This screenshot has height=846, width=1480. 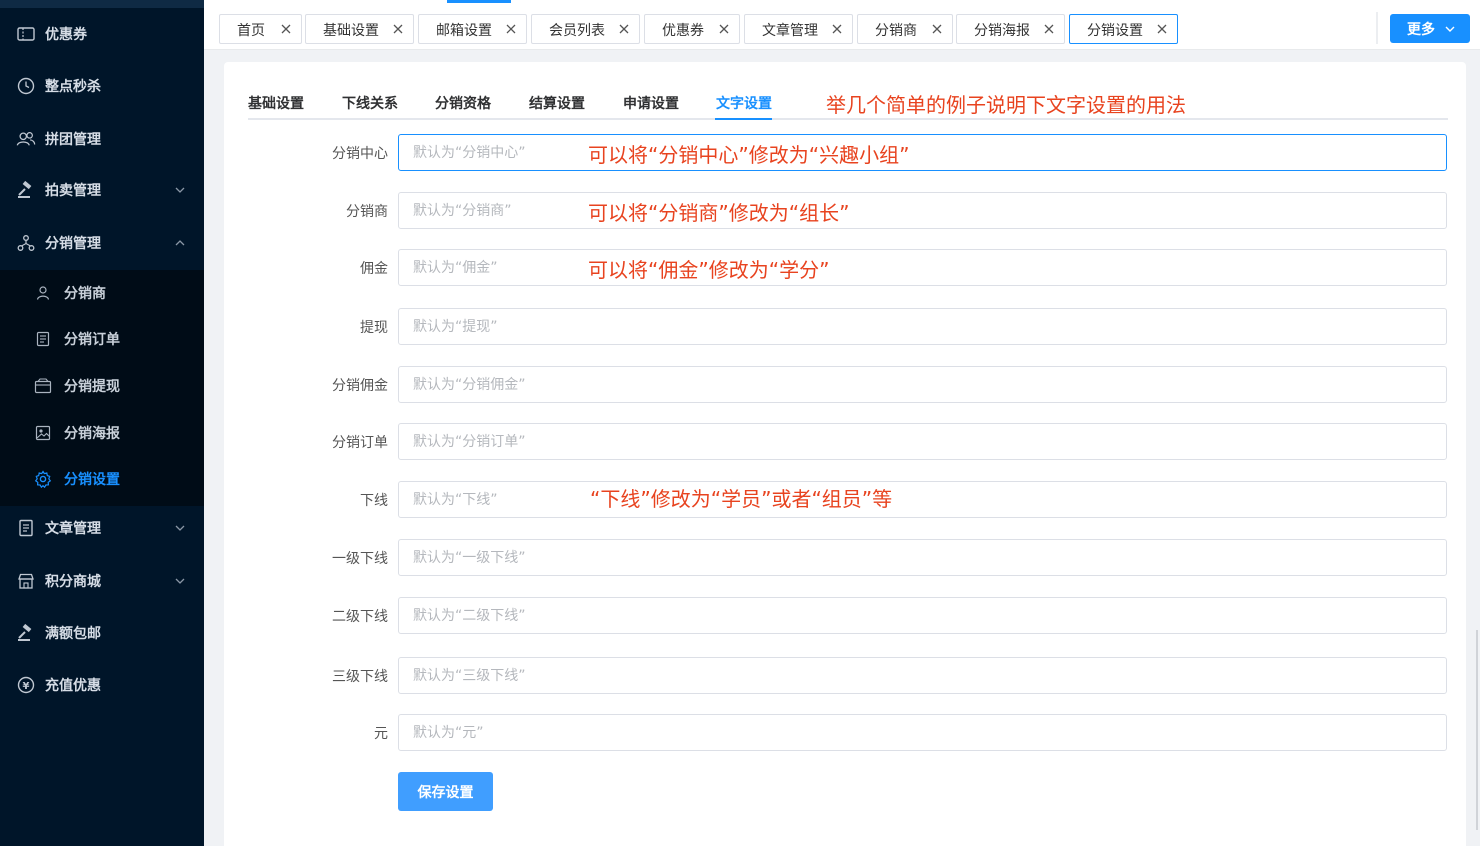 What do you see at coordinates (26, 139) in the screenshot?
I see `group-buy-icon` at bounding box center [26, 139].